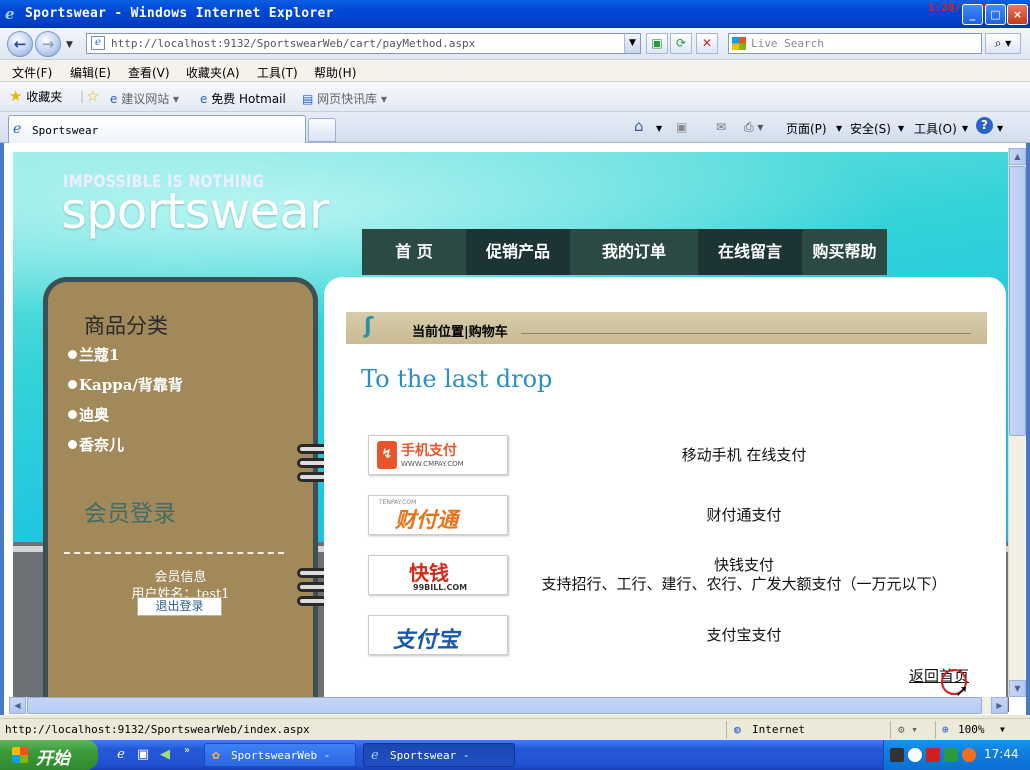  I want to click on page-menu: 页面(P), so click(806, 128).